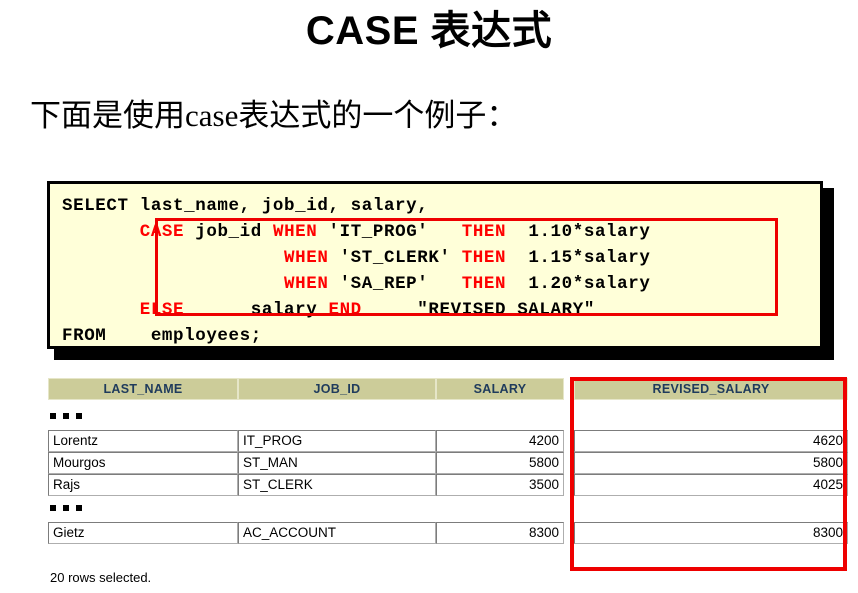  Describe the element at coordinates (500, 533) in the screenshot. I see `cell-salary: 8300` at that location.